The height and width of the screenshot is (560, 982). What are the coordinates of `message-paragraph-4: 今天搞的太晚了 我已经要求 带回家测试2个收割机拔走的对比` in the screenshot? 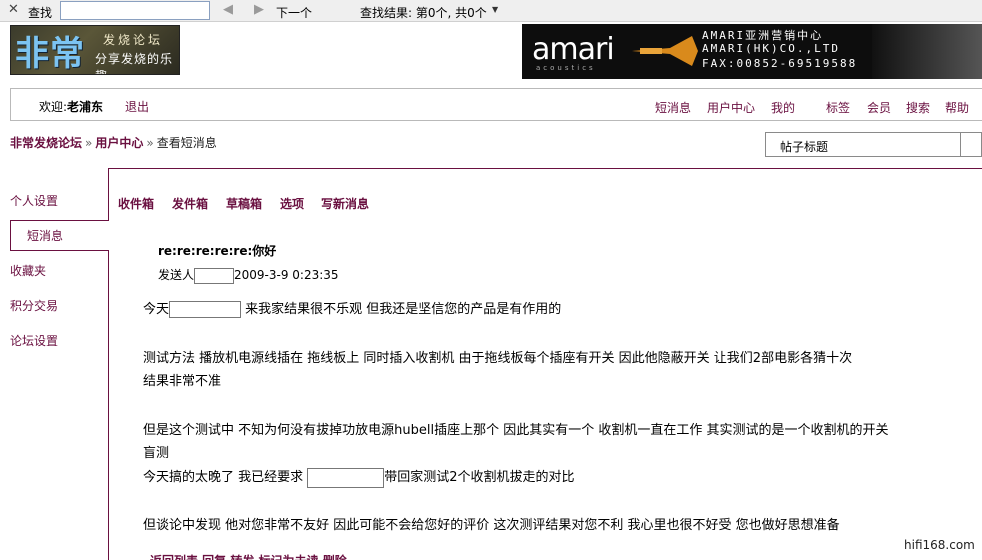 It's located at (359, 477).